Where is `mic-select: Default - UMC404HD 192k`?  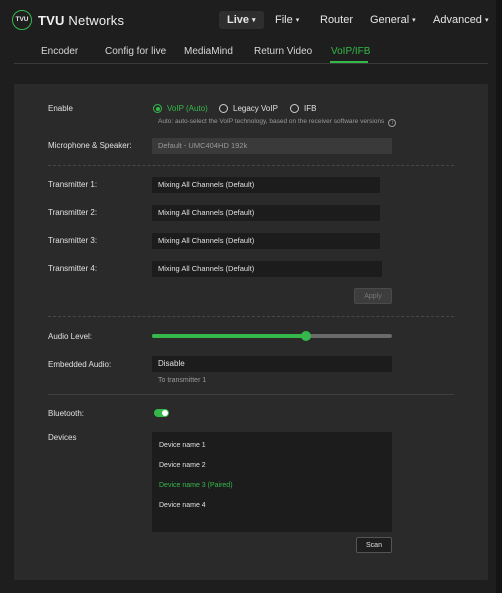
mic-select: Default - UMC404HD 192k is located at coordinates (272, 146).